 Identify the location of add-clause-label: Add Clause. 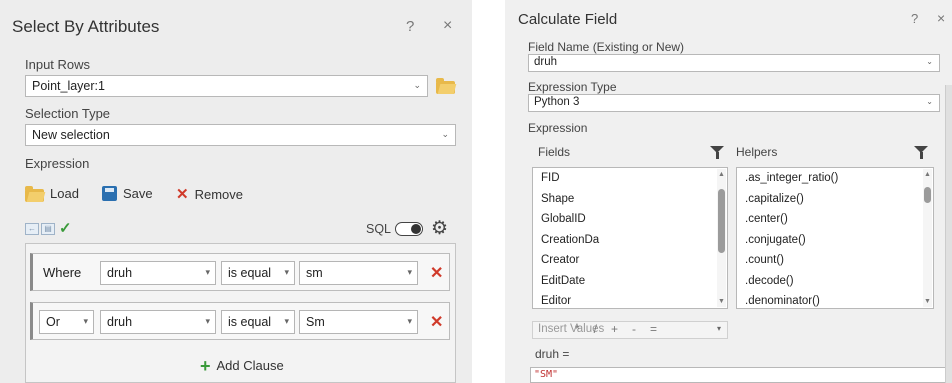
(250, 365).